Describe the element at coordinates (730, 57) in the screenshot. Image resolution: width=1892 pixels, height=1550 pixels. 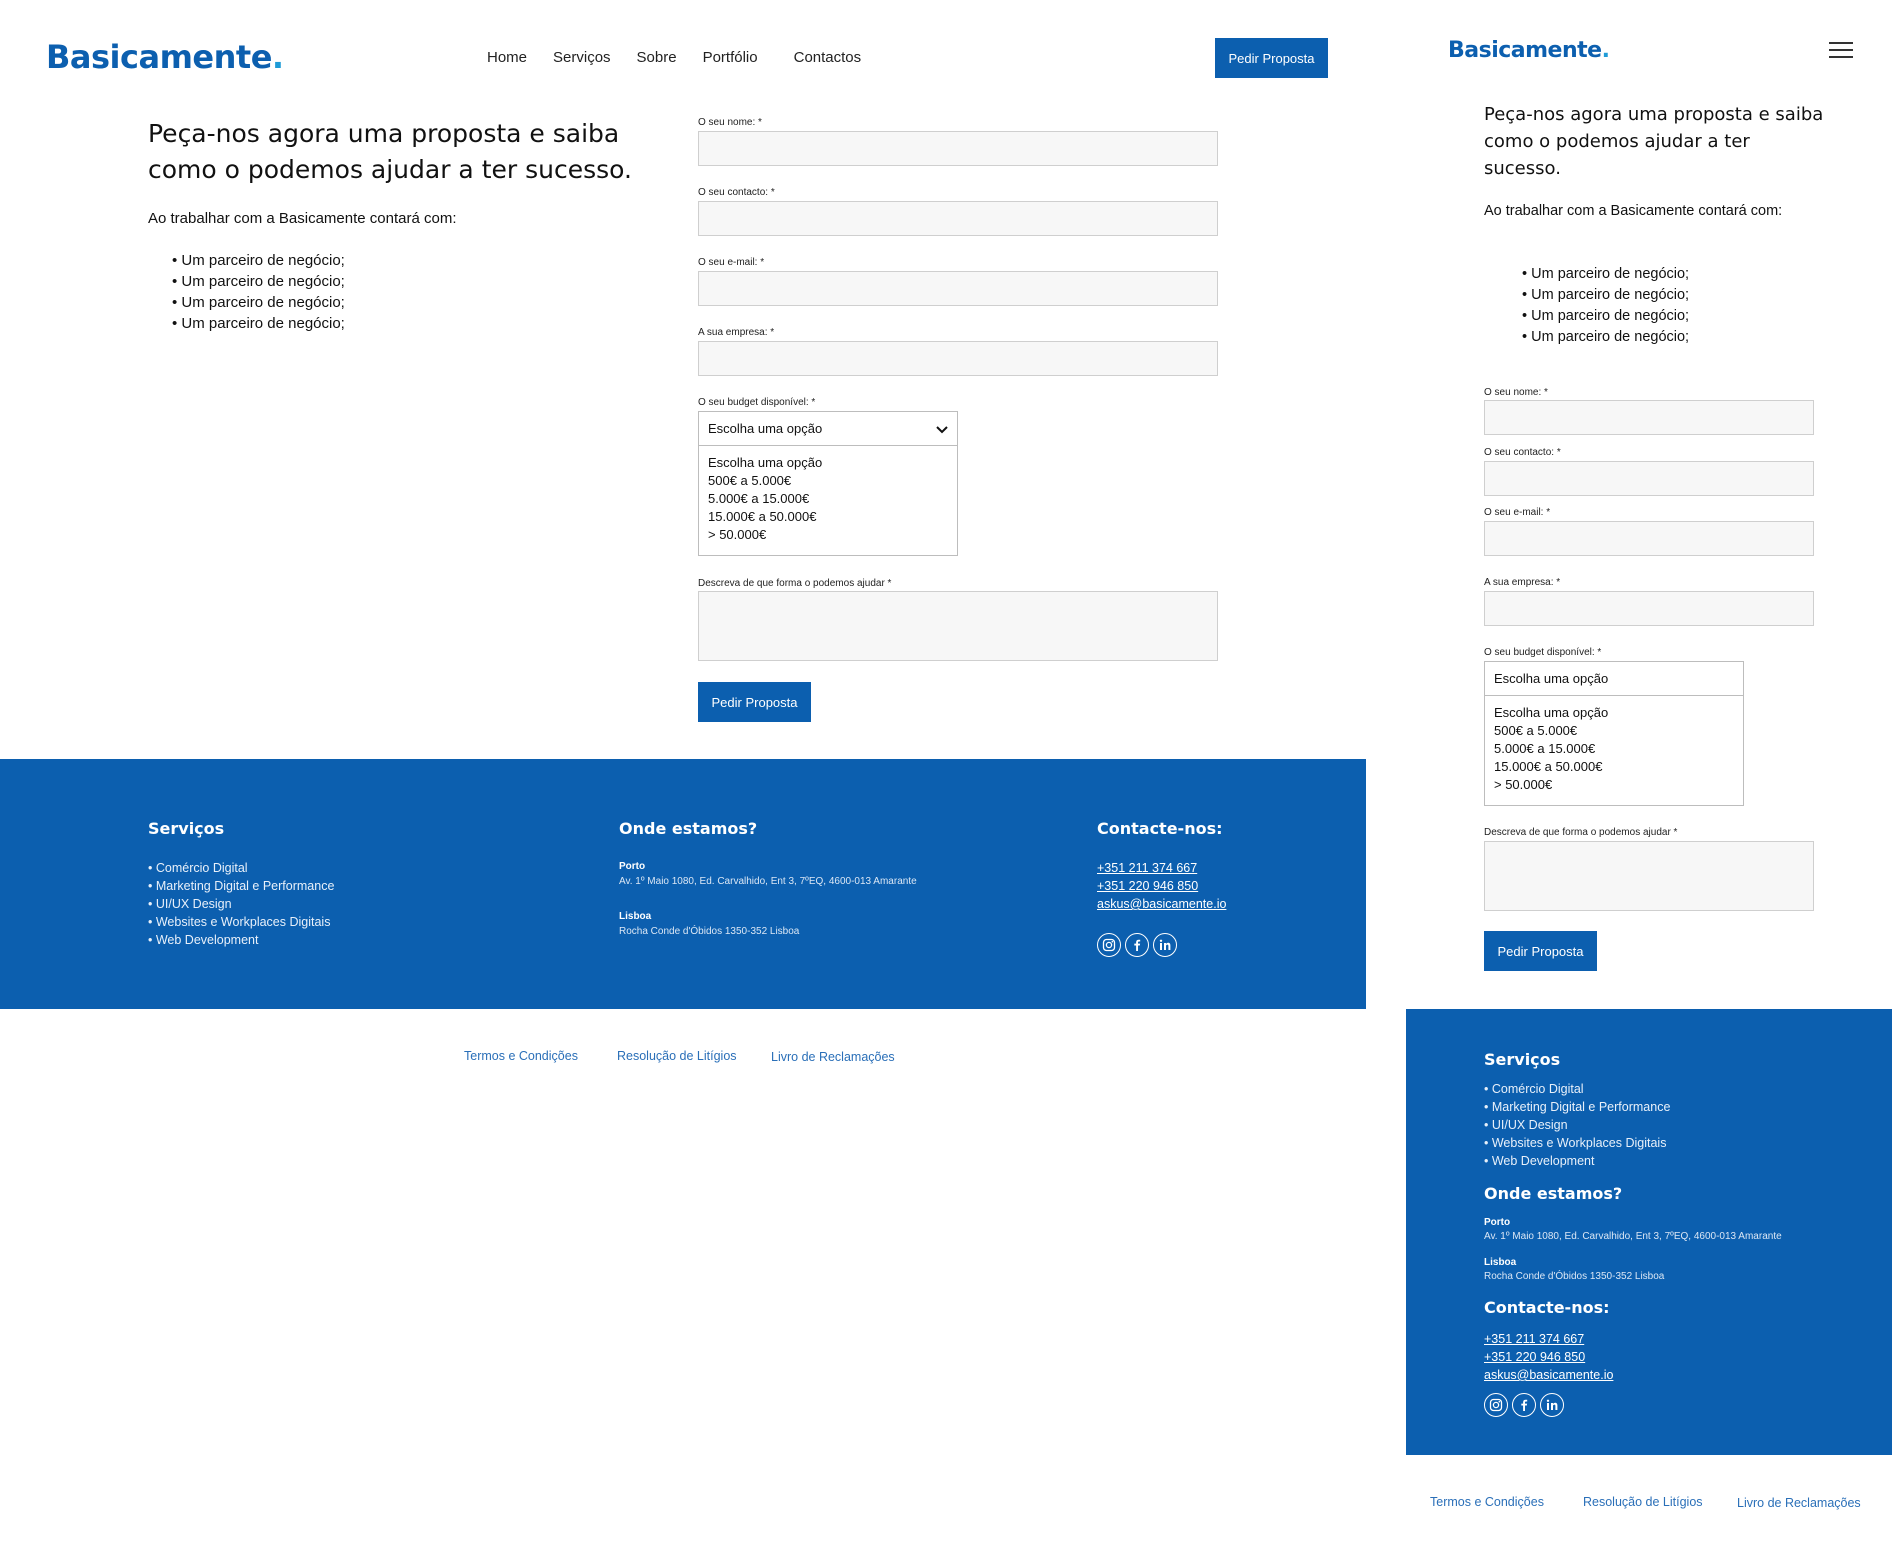
I see `nav-portfolio: Portfólio` at that location.